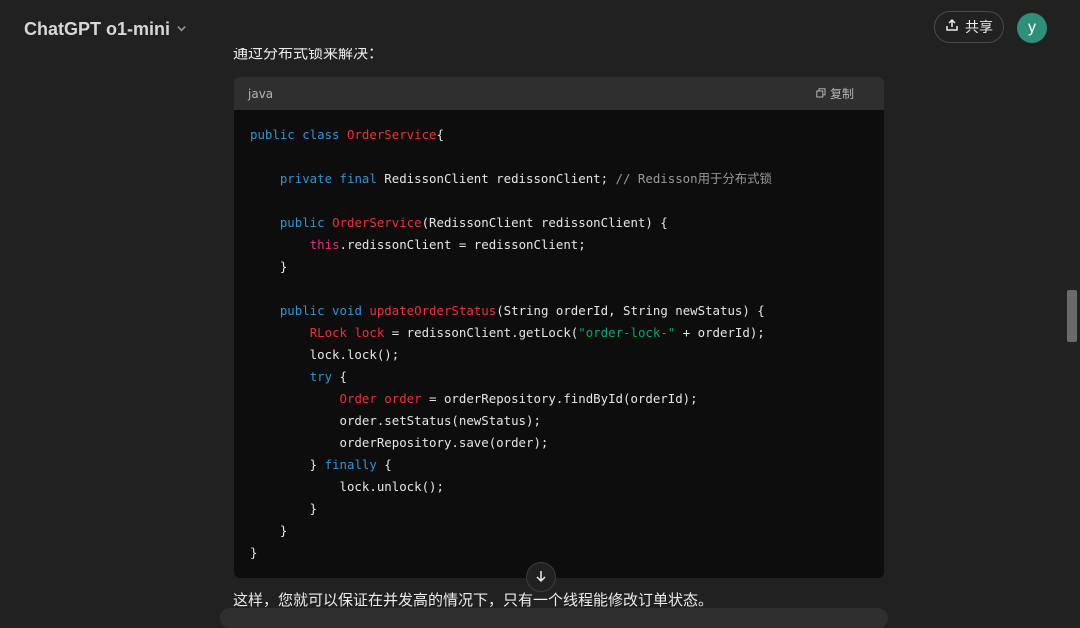  I want to click on code-token: + orderId);, so click(720, 332).